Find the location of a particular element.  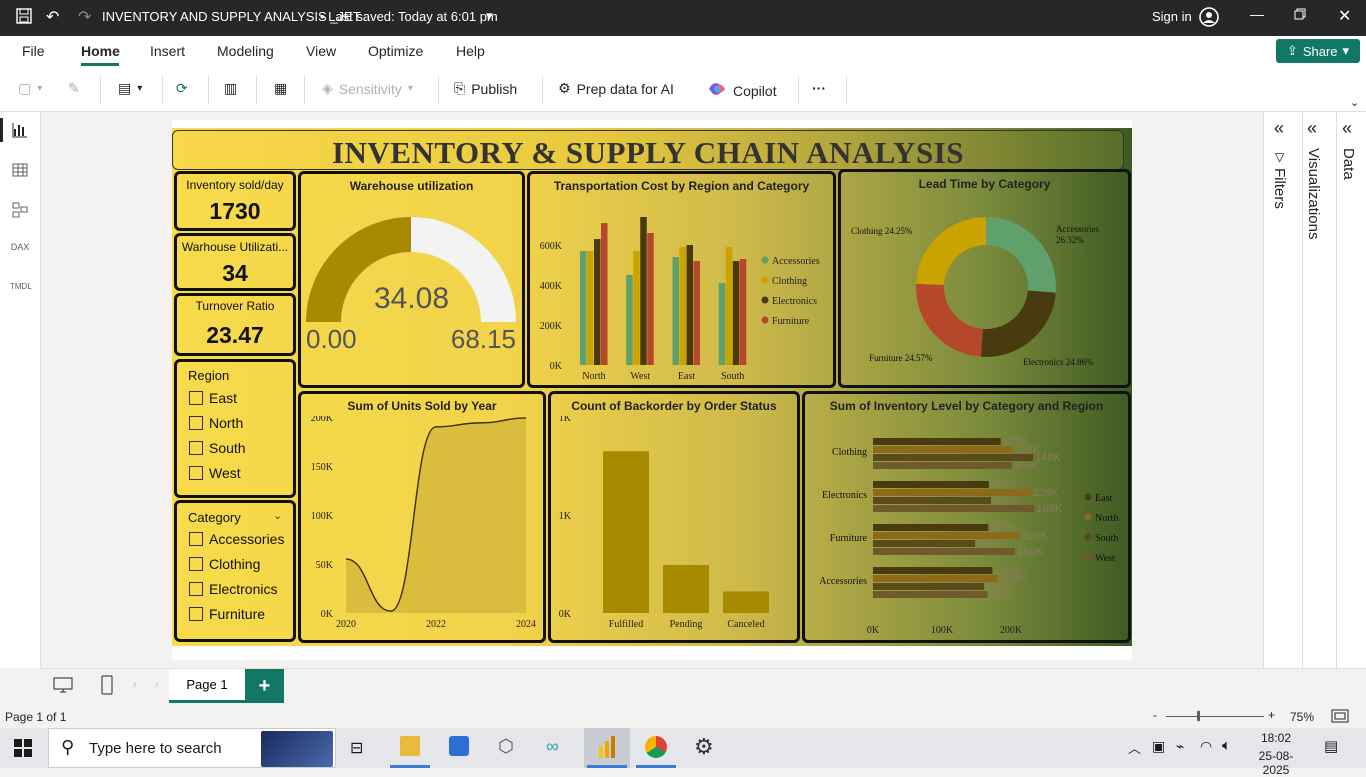

zoom-out-icon: - is located at coordinates (1155, 715).